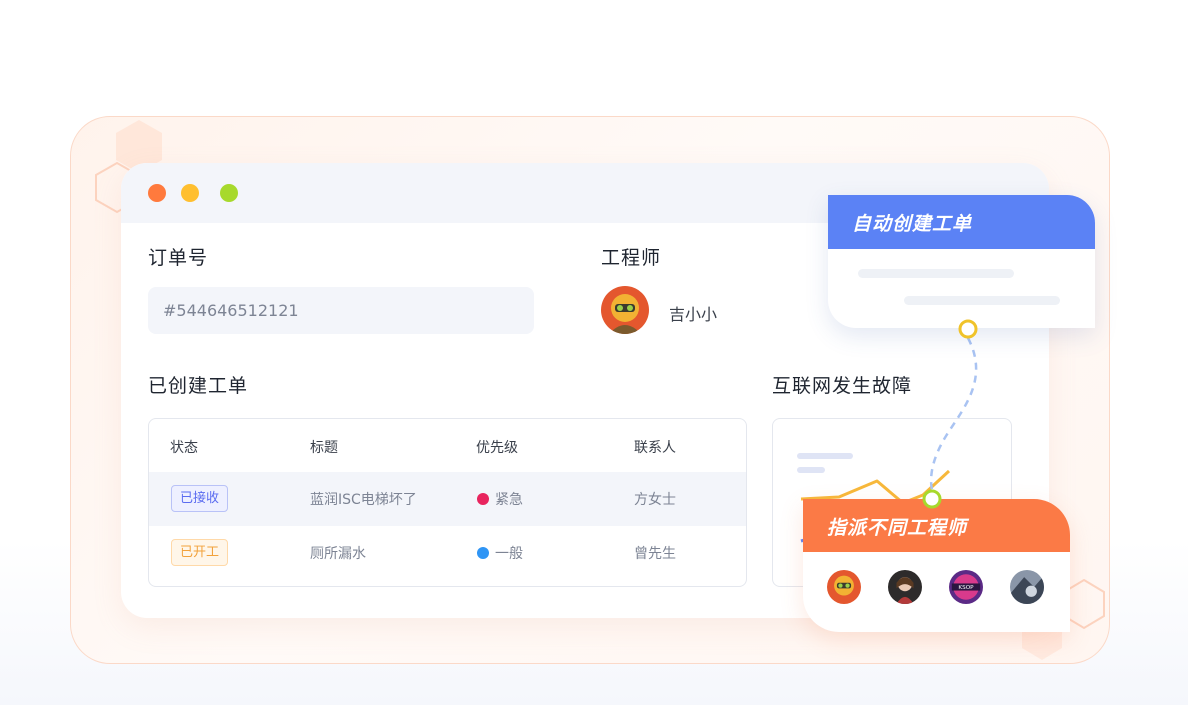 The image size is (1188, 705). I want to click on avatar-logo-icon: KSOP, so click(966, 587).